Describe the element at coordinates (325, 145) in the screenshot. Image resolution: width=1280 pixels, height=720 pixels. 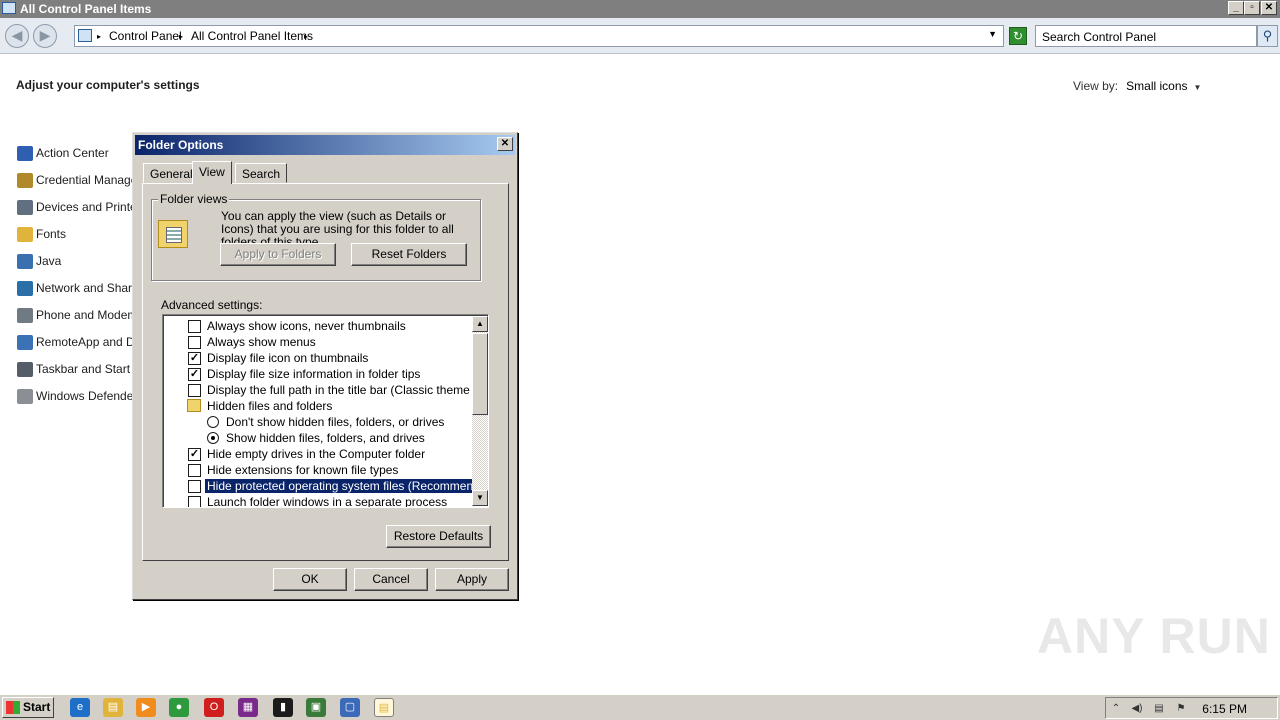
I see `dialog-title: Folder Options` at that location.